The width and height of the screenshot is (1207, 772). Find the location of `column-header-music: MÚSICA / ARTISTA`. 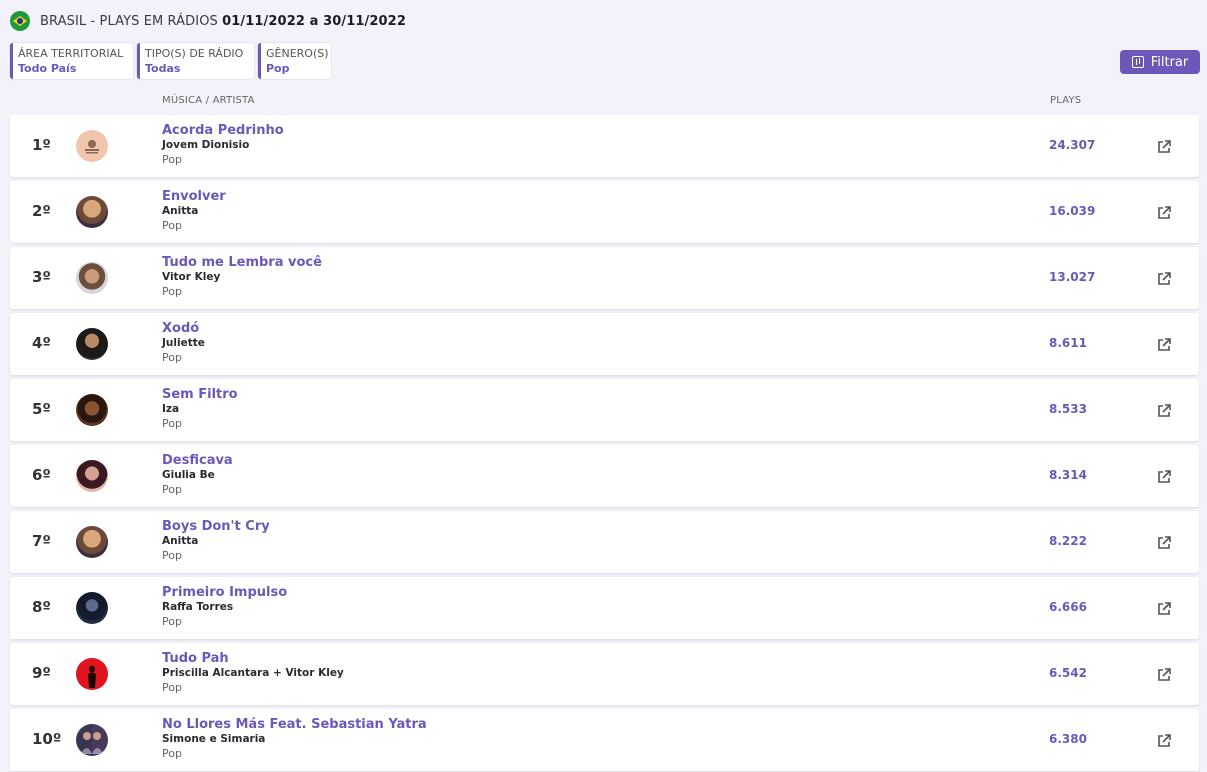

column-header-music: MÚSICA / ARTISTA is located at coordinates (208, 100).